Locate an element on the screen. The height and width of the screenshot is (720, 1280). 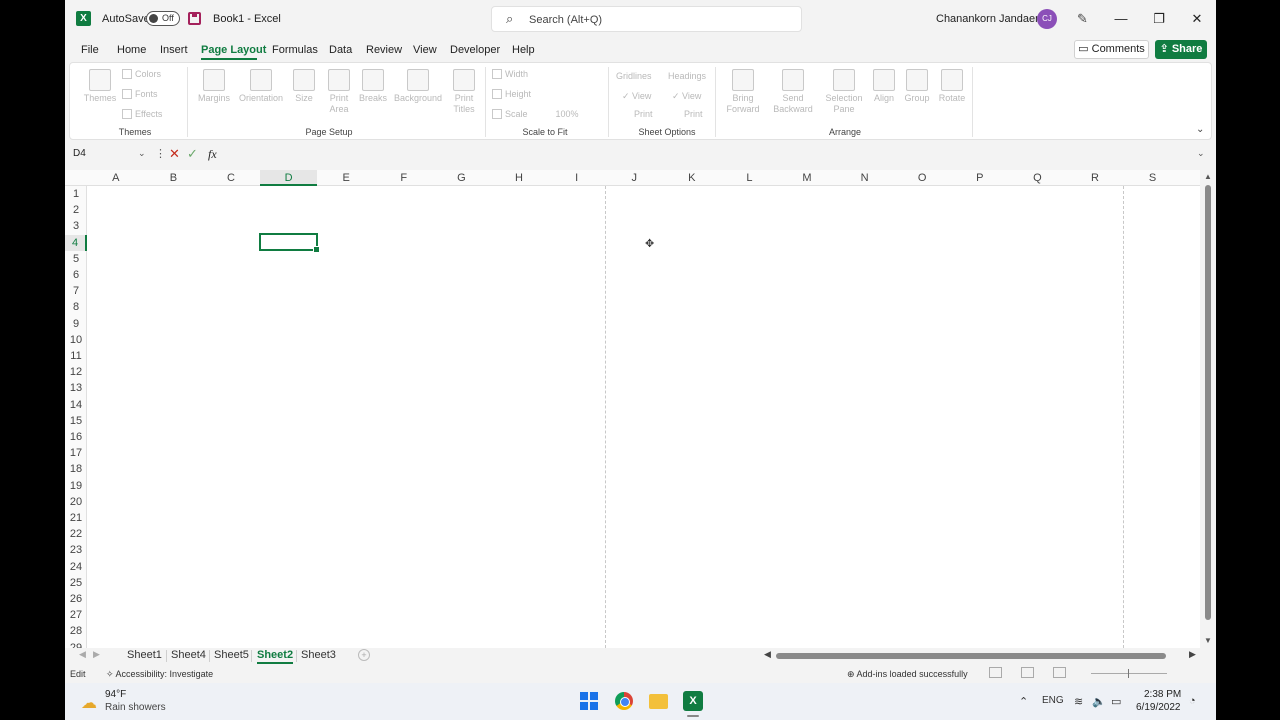
expand-formula-bar-icon: ⌄ is located at coordinates (1201, 153).